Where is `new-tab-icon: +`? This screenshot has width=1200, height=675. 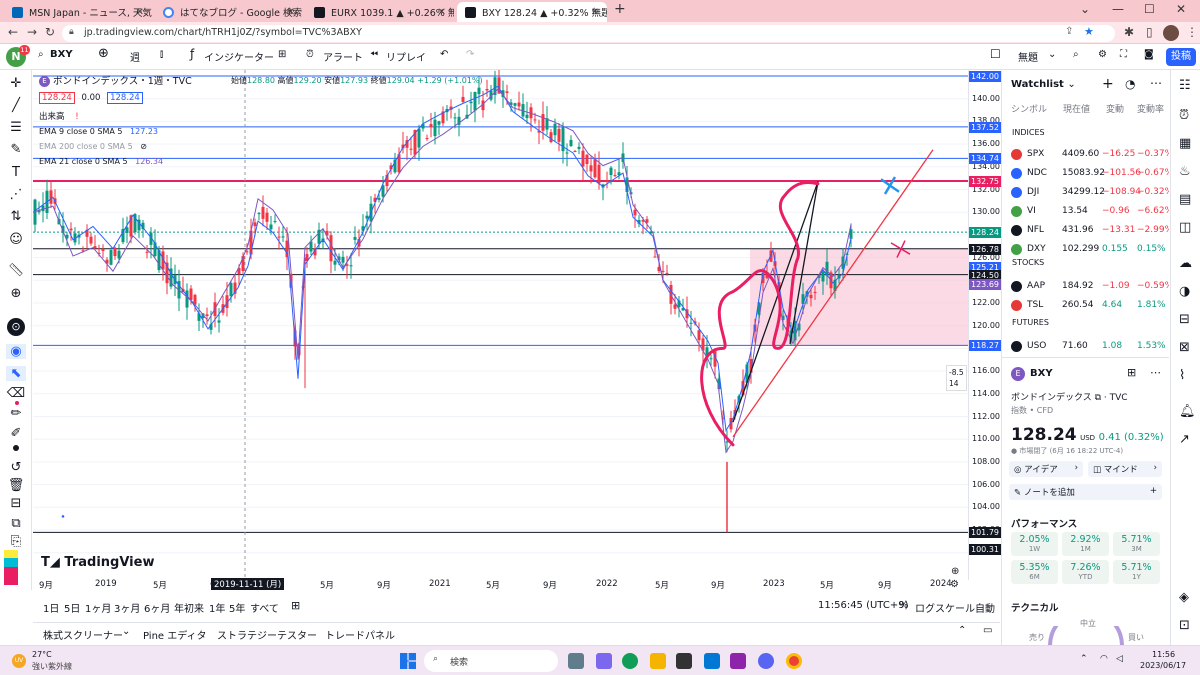 new-tab-icon: + is located at coordinates (620, 9).